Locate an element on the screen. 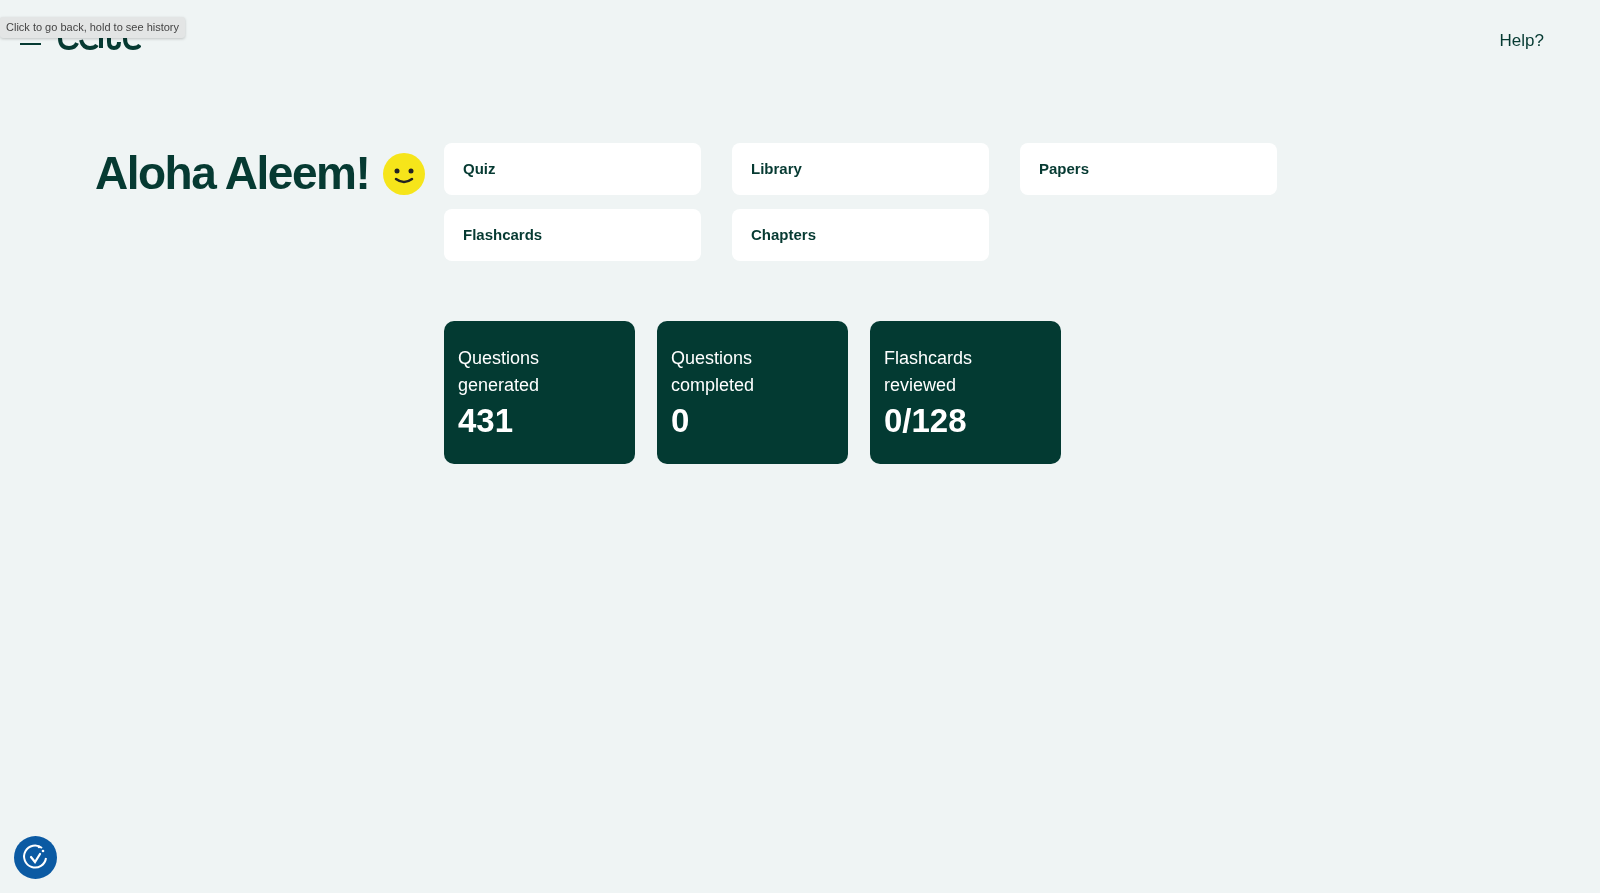  stat-value: 0 is located at coordinates (681, 421).